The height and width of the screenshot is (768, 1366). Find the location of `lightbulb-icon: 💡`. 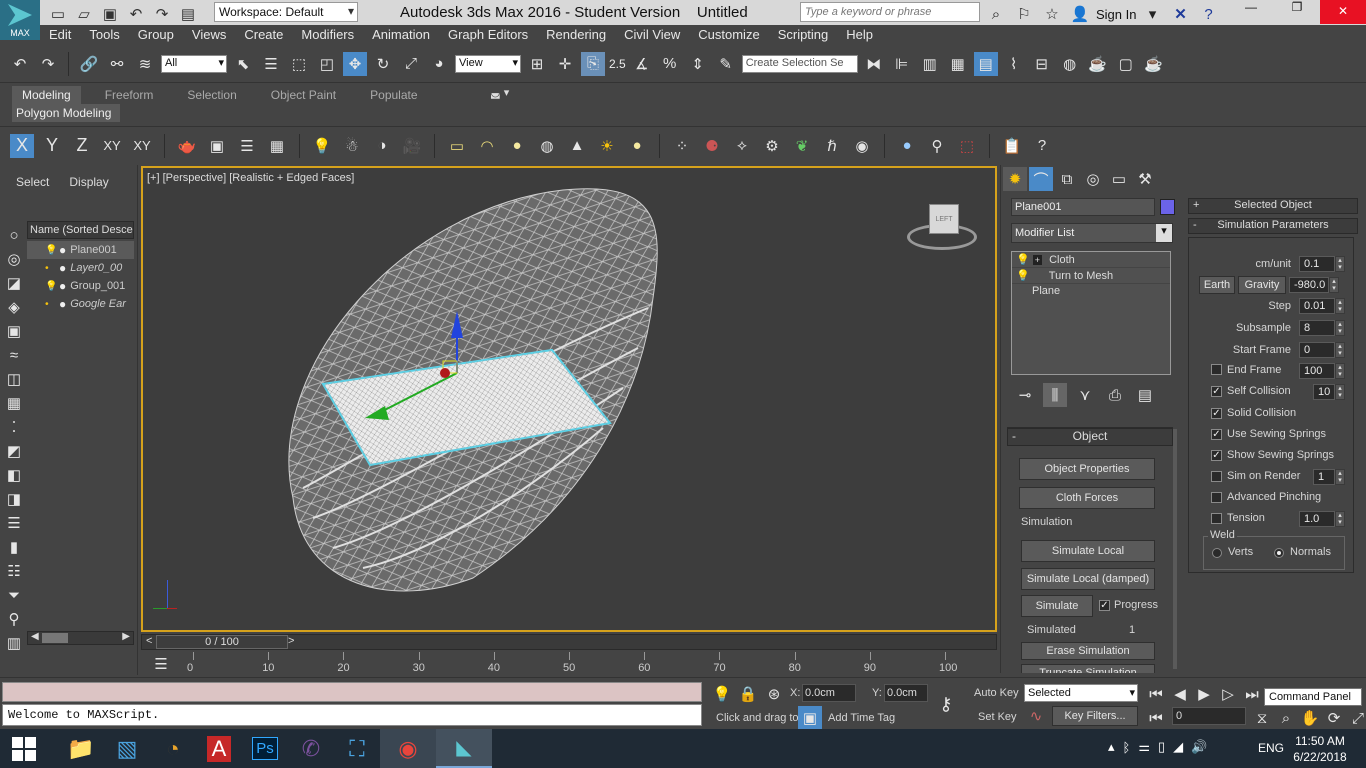

lightbulb-icon: 💡 is located at coordinates (1023, 260).